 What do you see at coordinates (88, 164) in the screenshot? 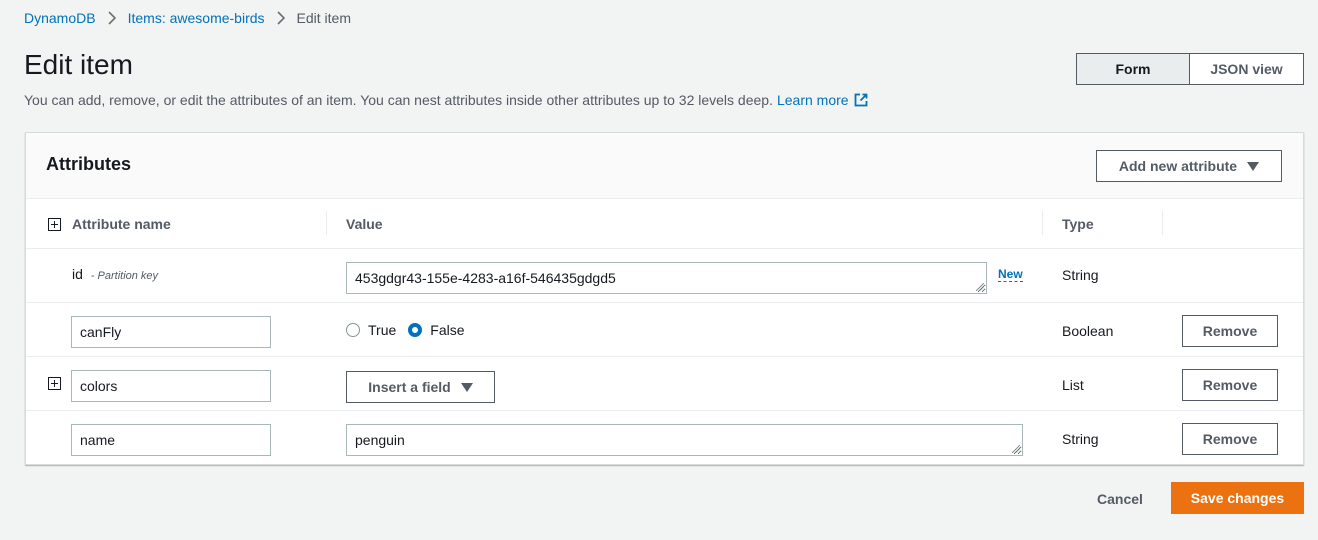
I see `attributes-title: Attributes` at bounding box center [88, 164].